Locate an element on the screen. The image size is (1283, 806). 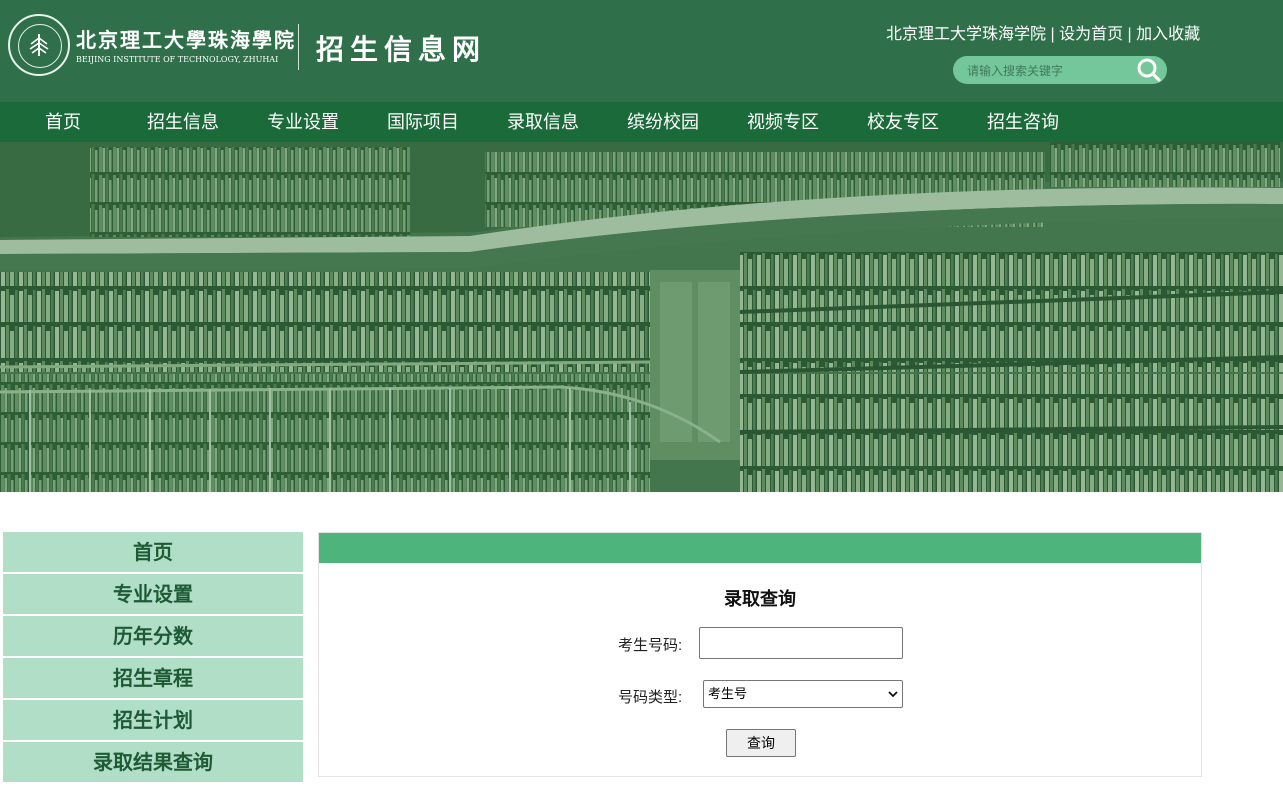
exam-number-label: 考生号码: is located at coordinates (650, 645).